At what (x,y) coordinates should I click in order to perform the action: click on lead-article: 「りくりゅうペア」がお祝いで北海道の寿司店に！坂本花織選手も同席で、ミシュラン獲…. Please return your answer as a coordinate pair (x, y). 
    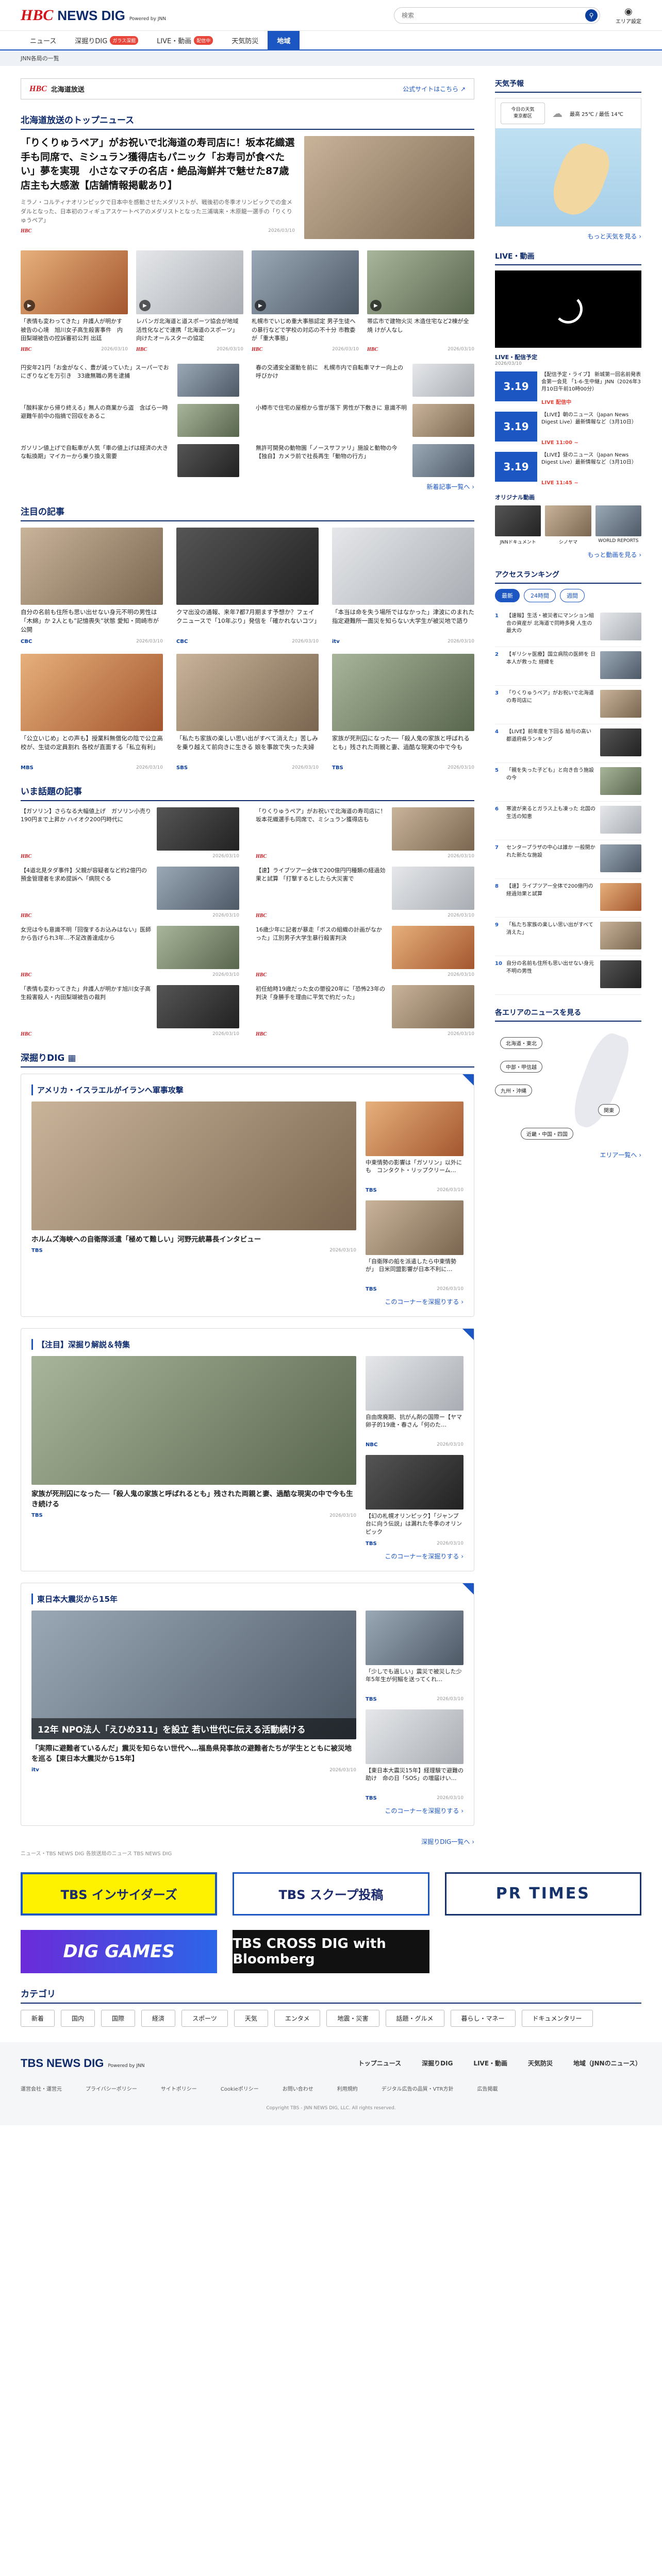
    Looking at the image, I should click on (248, 187).